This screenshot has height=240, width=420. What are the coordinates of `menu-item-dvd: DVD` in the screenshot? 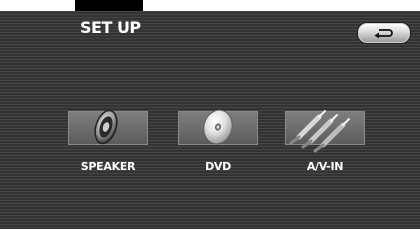 It's located at (218, 142).